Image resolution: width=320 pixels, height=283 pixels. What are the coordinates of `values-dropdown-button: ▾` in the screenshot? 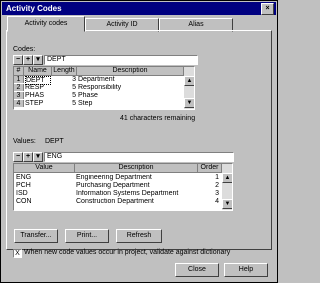 It's located at (38, 157).